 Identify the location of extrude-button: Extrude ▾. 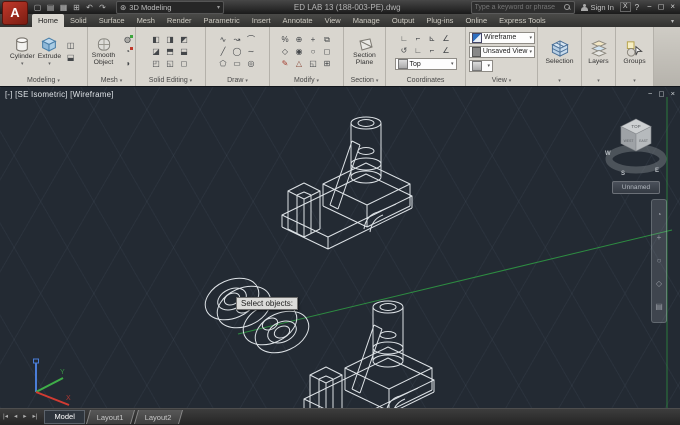
(49, 52).